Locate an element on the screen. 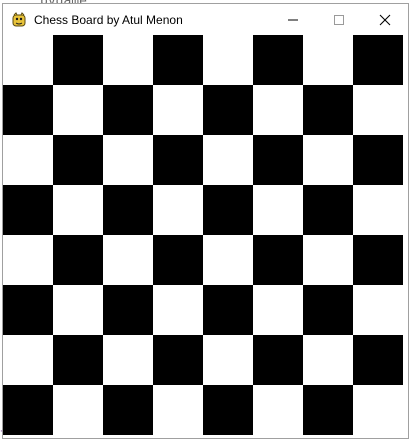 The image size is (411, 443). maximize-button is located at coordinates (339, 19).